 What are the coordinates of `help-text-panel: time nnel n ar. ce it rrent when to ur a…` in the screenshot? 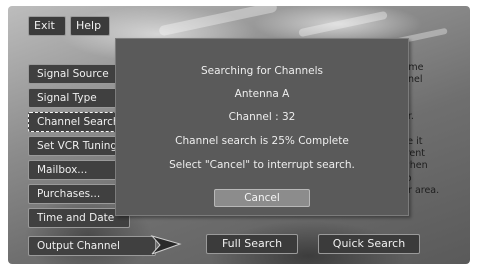 It's located at (437, 129).